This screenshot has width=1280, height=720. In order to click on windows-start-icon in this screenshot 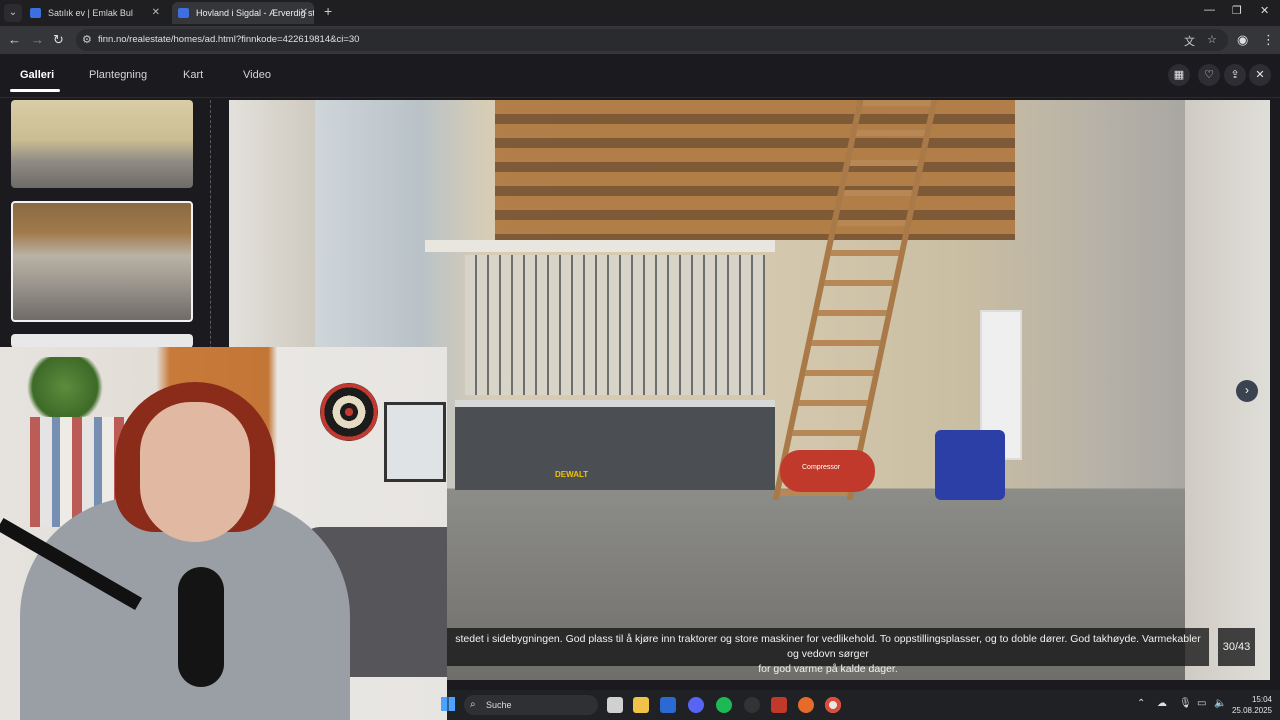, I will do `click(448, 704)`.